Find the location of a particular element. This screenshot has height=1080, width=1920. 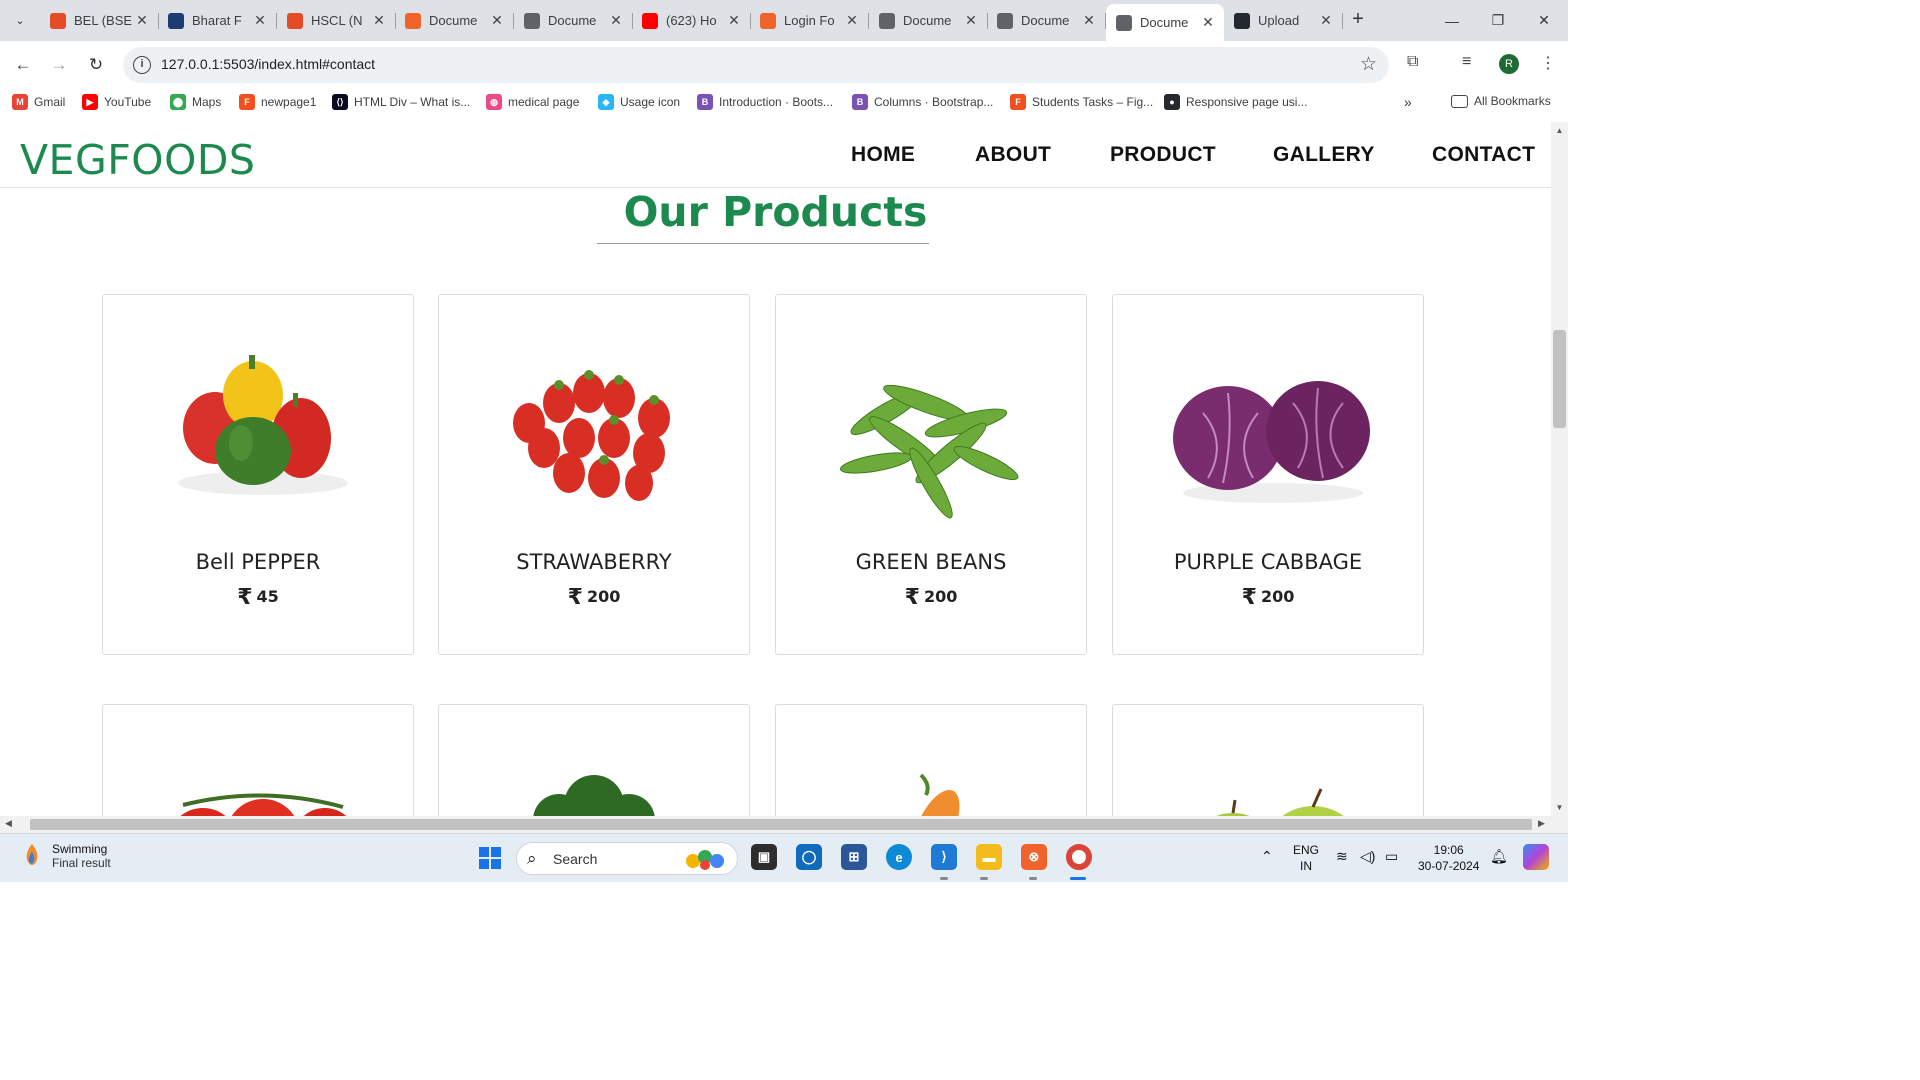

horizontal-scrollbar: ◀ ▶ is located at coordinates (775, 824).